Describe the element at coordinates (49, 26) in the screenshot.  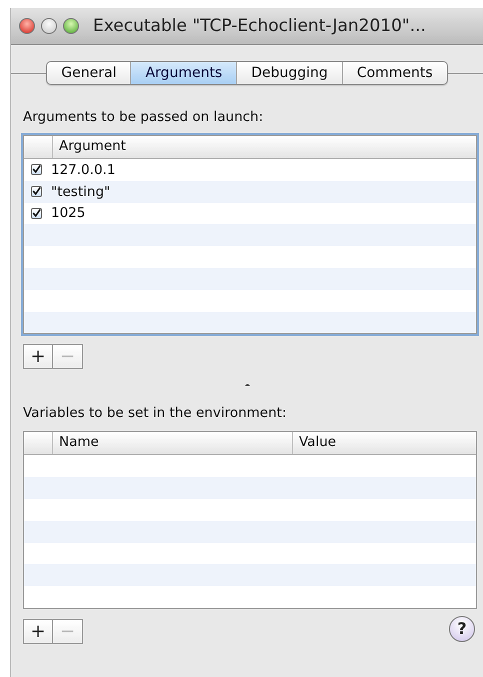
I see `minimize-button` at that location.